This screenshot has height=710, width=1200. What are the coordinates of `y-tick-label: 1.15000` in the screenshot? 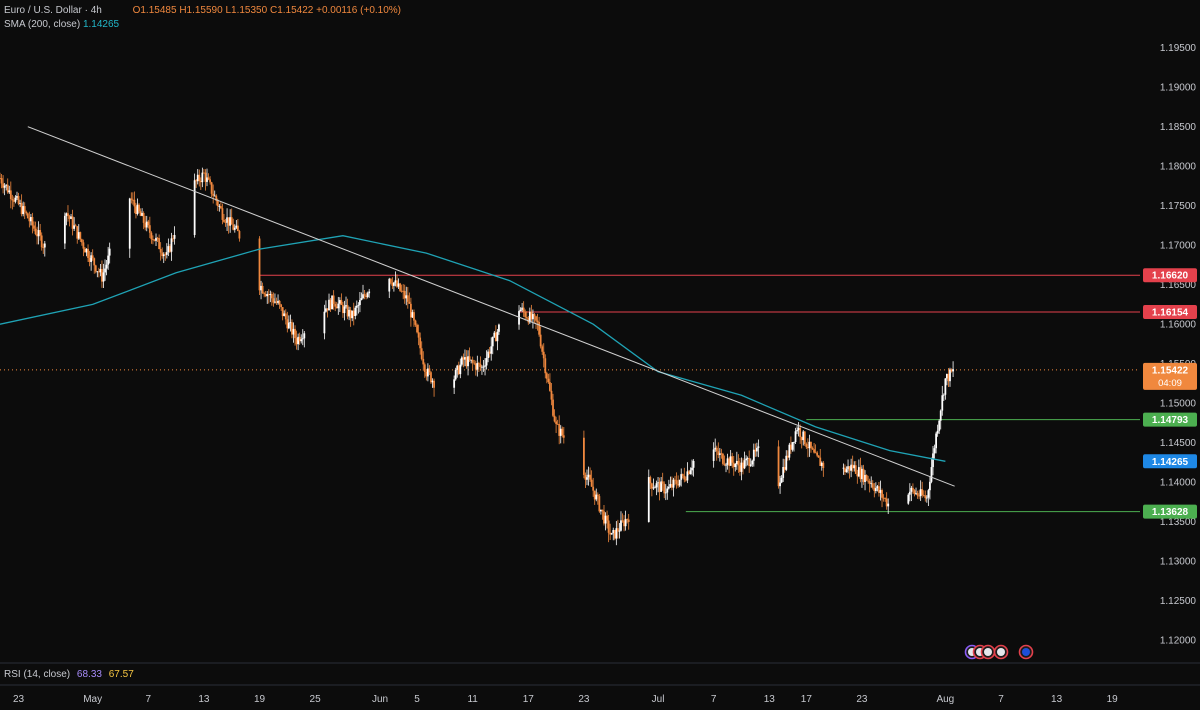 It's located at (1178, 404).